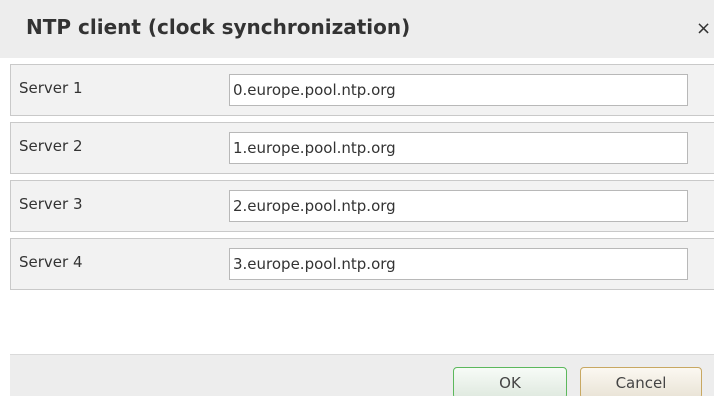 The height and width of the screenshot is (396, 714). Describe the element at coordinates (51, 204) in the screenshot. I see `server-3-label: Server 3` at that location.